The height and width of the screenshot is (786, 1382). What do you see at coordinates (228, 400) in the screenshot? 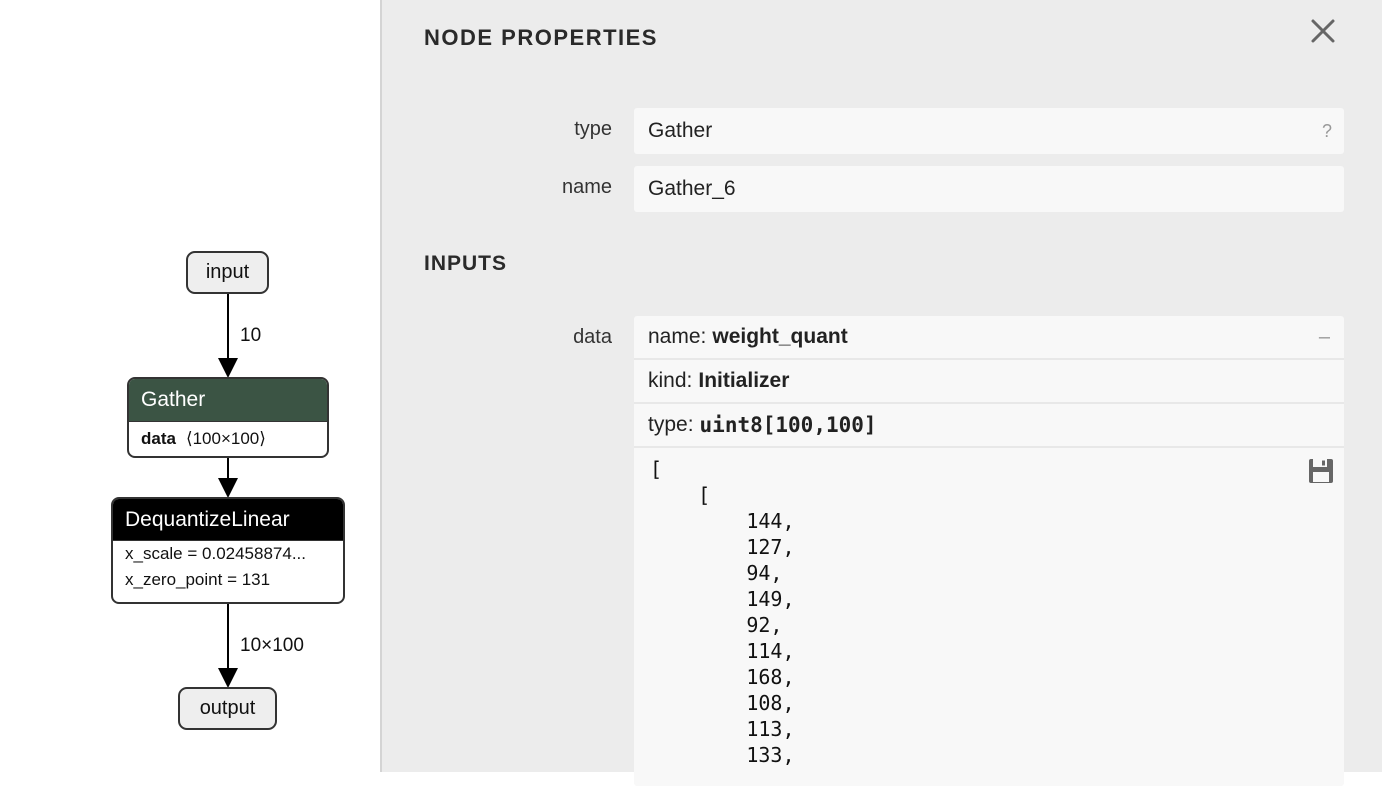
I see `gather-node-title: Gather` at bounding box center [228, 400].